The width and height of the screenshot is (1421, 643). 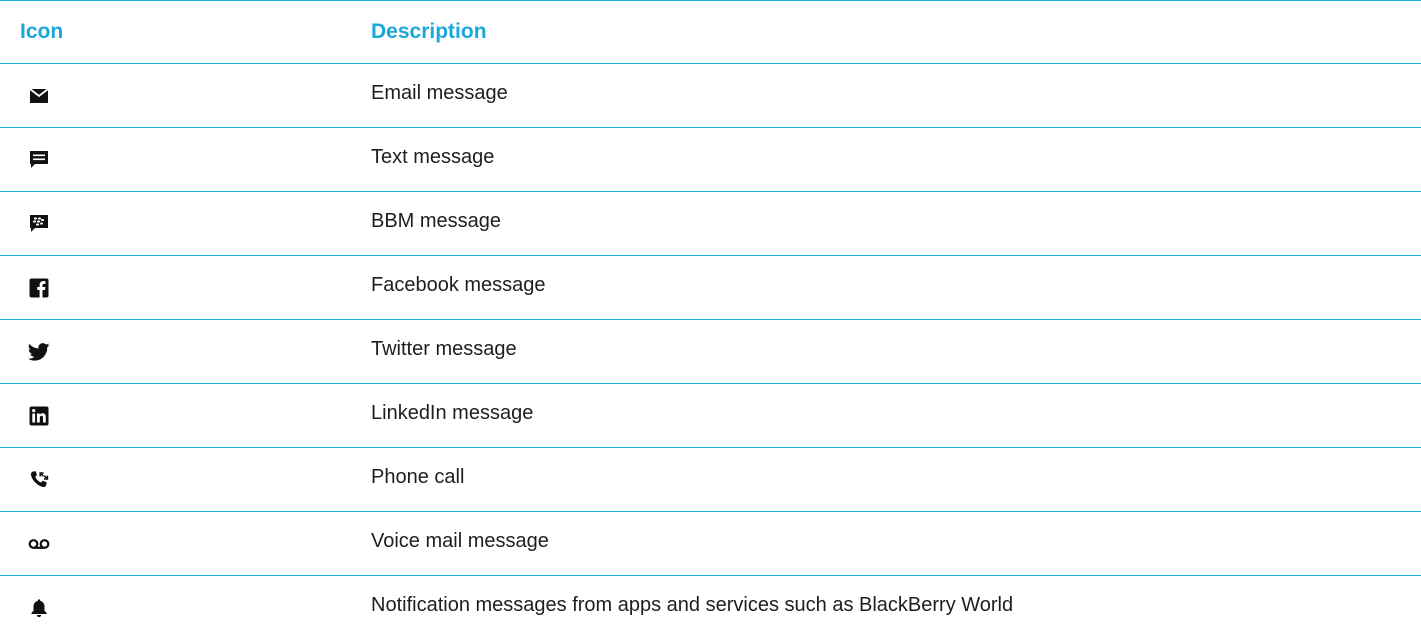 I want to click on table-row: Email message, so click(x=710, y=96).